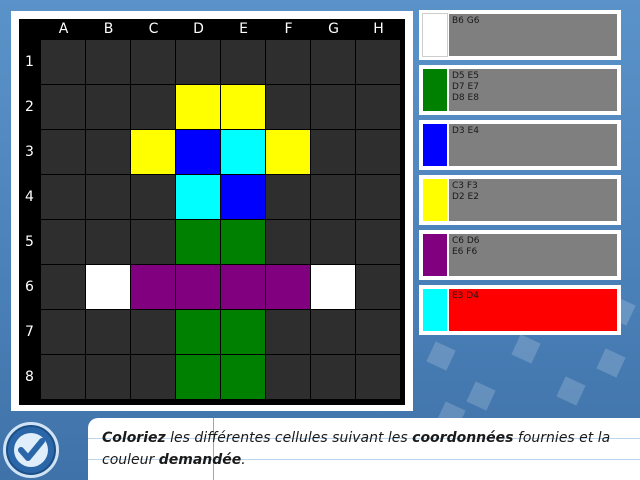  What do you see at coordinates (288, 377) in the screenshot?
I see `grid-cell-f8` at bounding box center [288, 377].